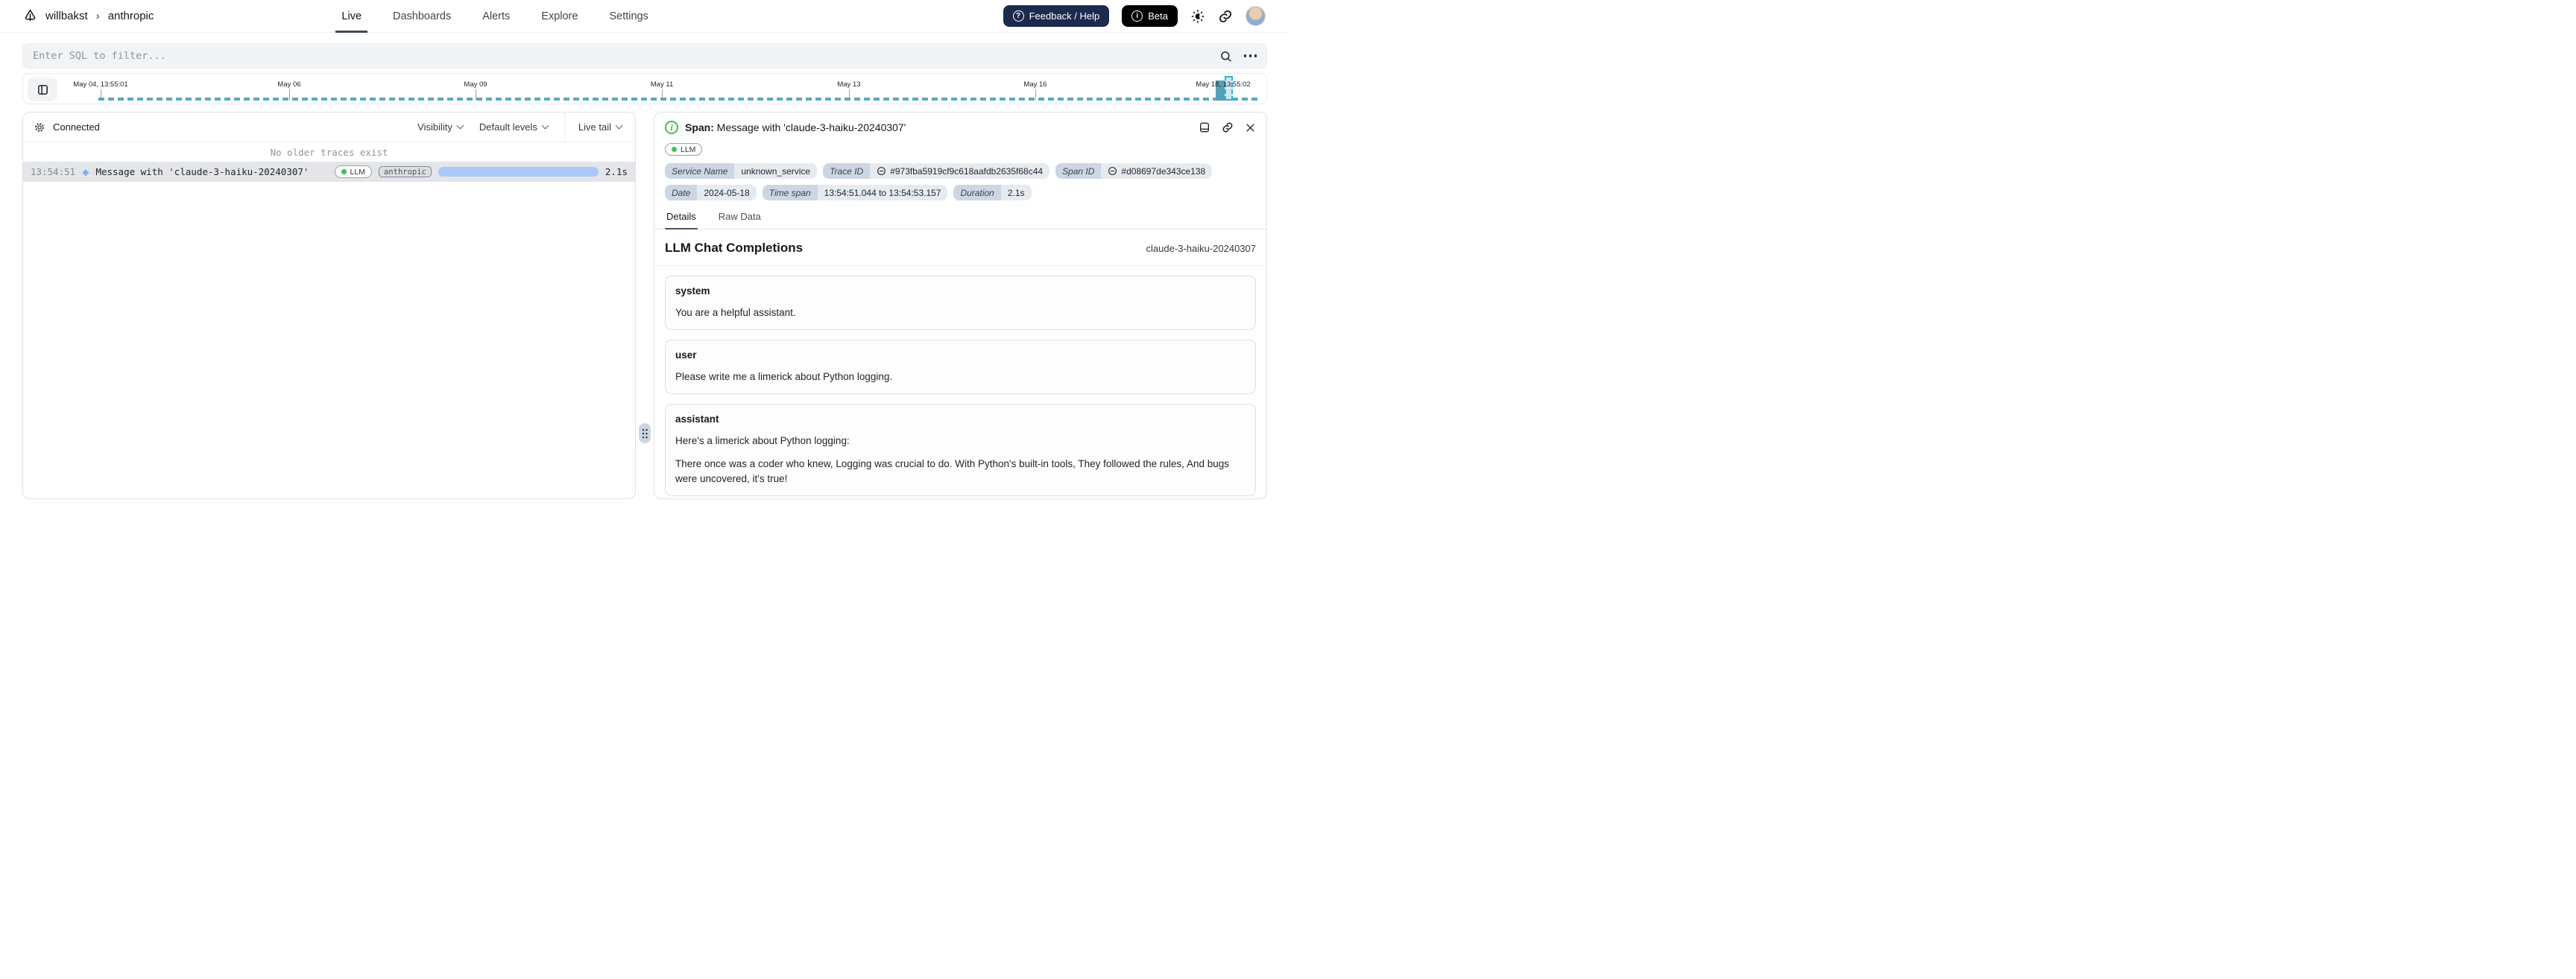 This screenshot has width=2576, height=979. I want to click on more-options-button, so click(1250, 56).